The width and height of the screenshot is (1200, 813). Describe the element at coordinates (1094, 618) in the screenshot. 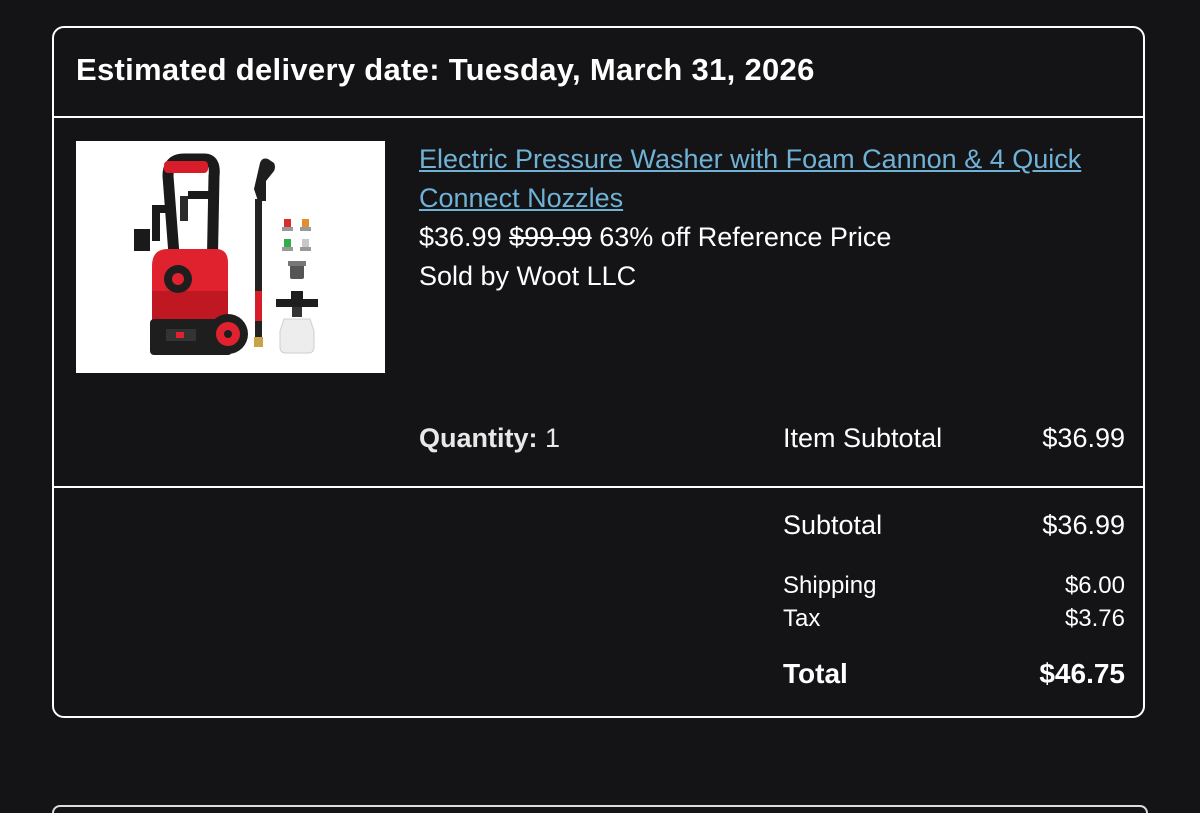

I see `tax-value: $3.76` at that location.